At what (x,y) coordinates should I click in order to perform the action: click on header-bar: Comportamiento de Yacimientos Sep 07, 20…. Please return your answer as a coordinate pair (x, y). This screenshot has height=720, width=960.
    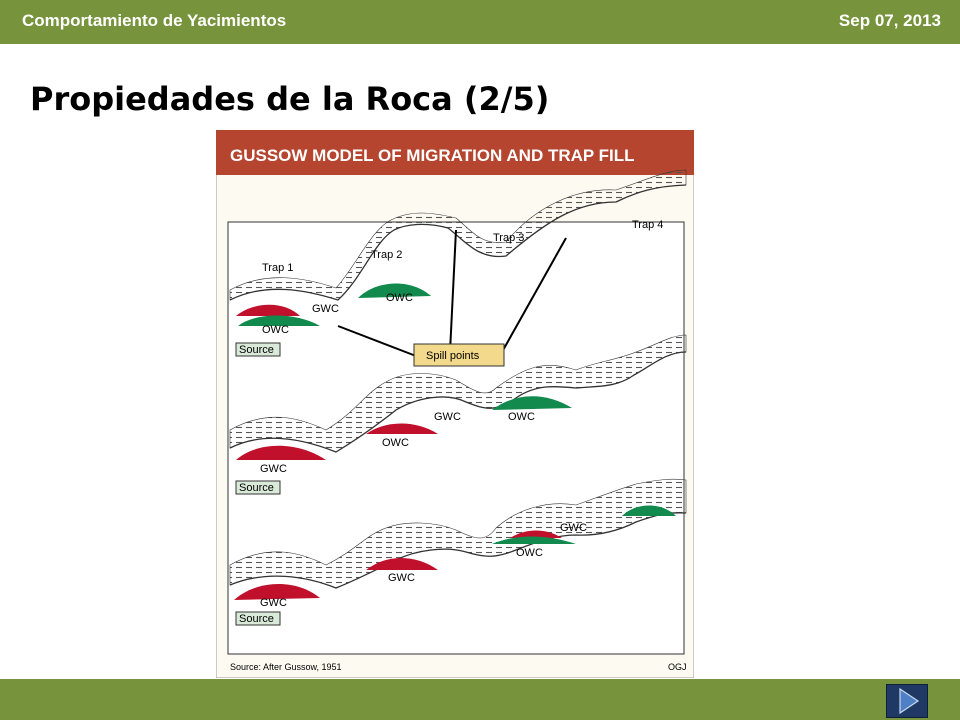
    Looking at the image, I should click on (480, 22).